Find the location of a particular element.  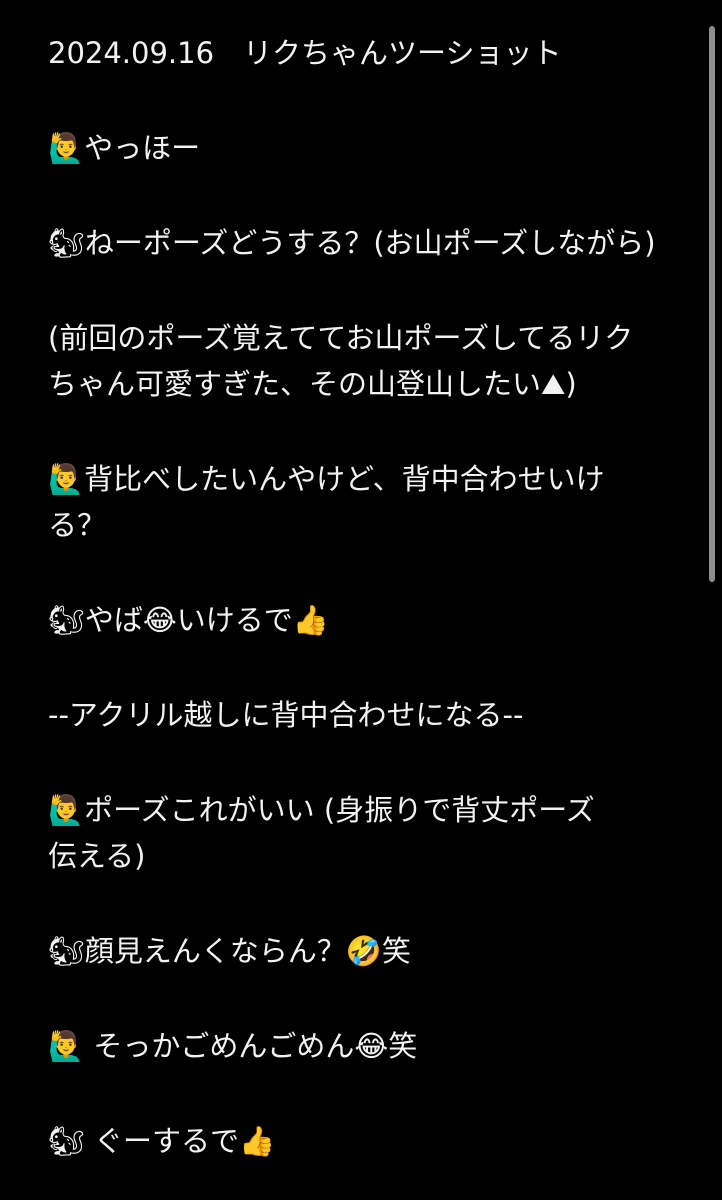

note-line: 🙋‍♂️やっほー is located at coordinates (124, 148).